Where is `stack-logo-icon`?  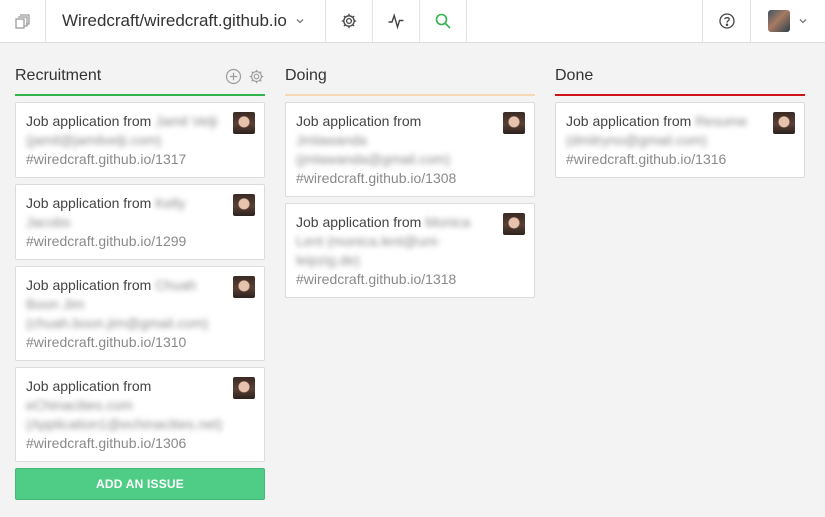 stack-logo-icon is located at coordinates (23, 21).